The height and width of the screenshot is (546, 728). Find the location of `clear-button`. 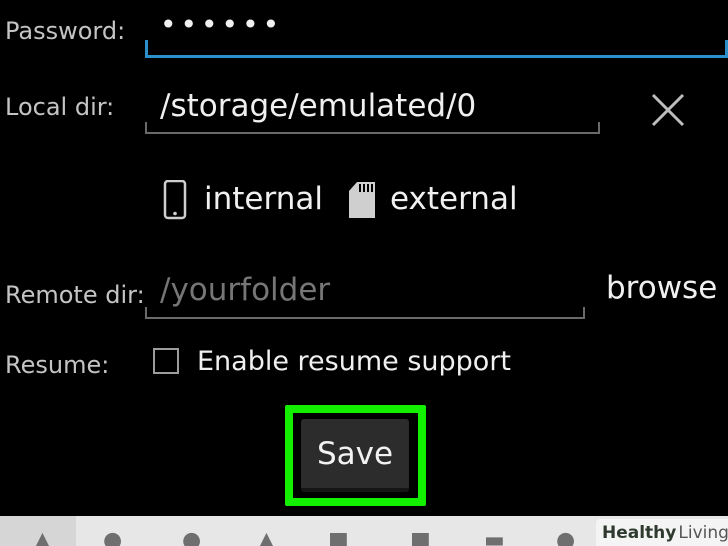

clear-button is located at coordinates (668, 110).